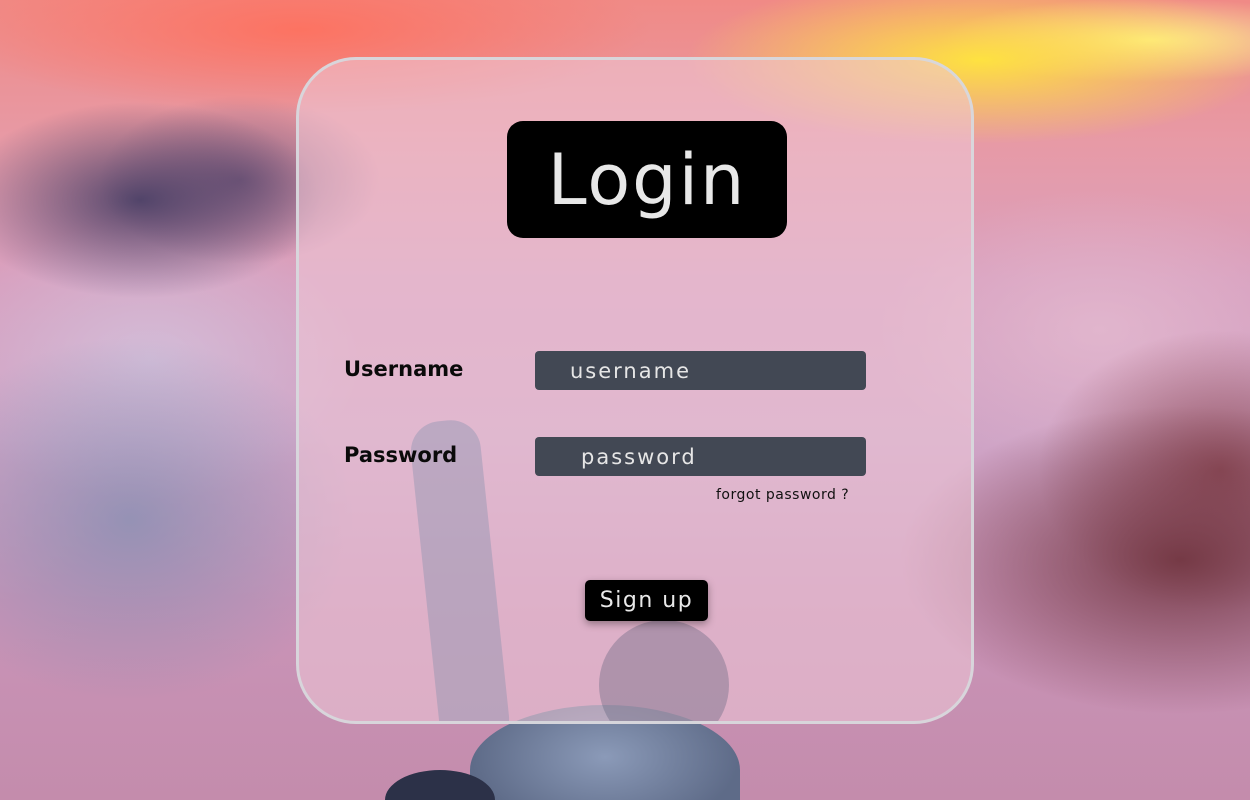 The height and width of the screenshot is (800, 1250). I want to click on password-label: Password, so click(401, 455).